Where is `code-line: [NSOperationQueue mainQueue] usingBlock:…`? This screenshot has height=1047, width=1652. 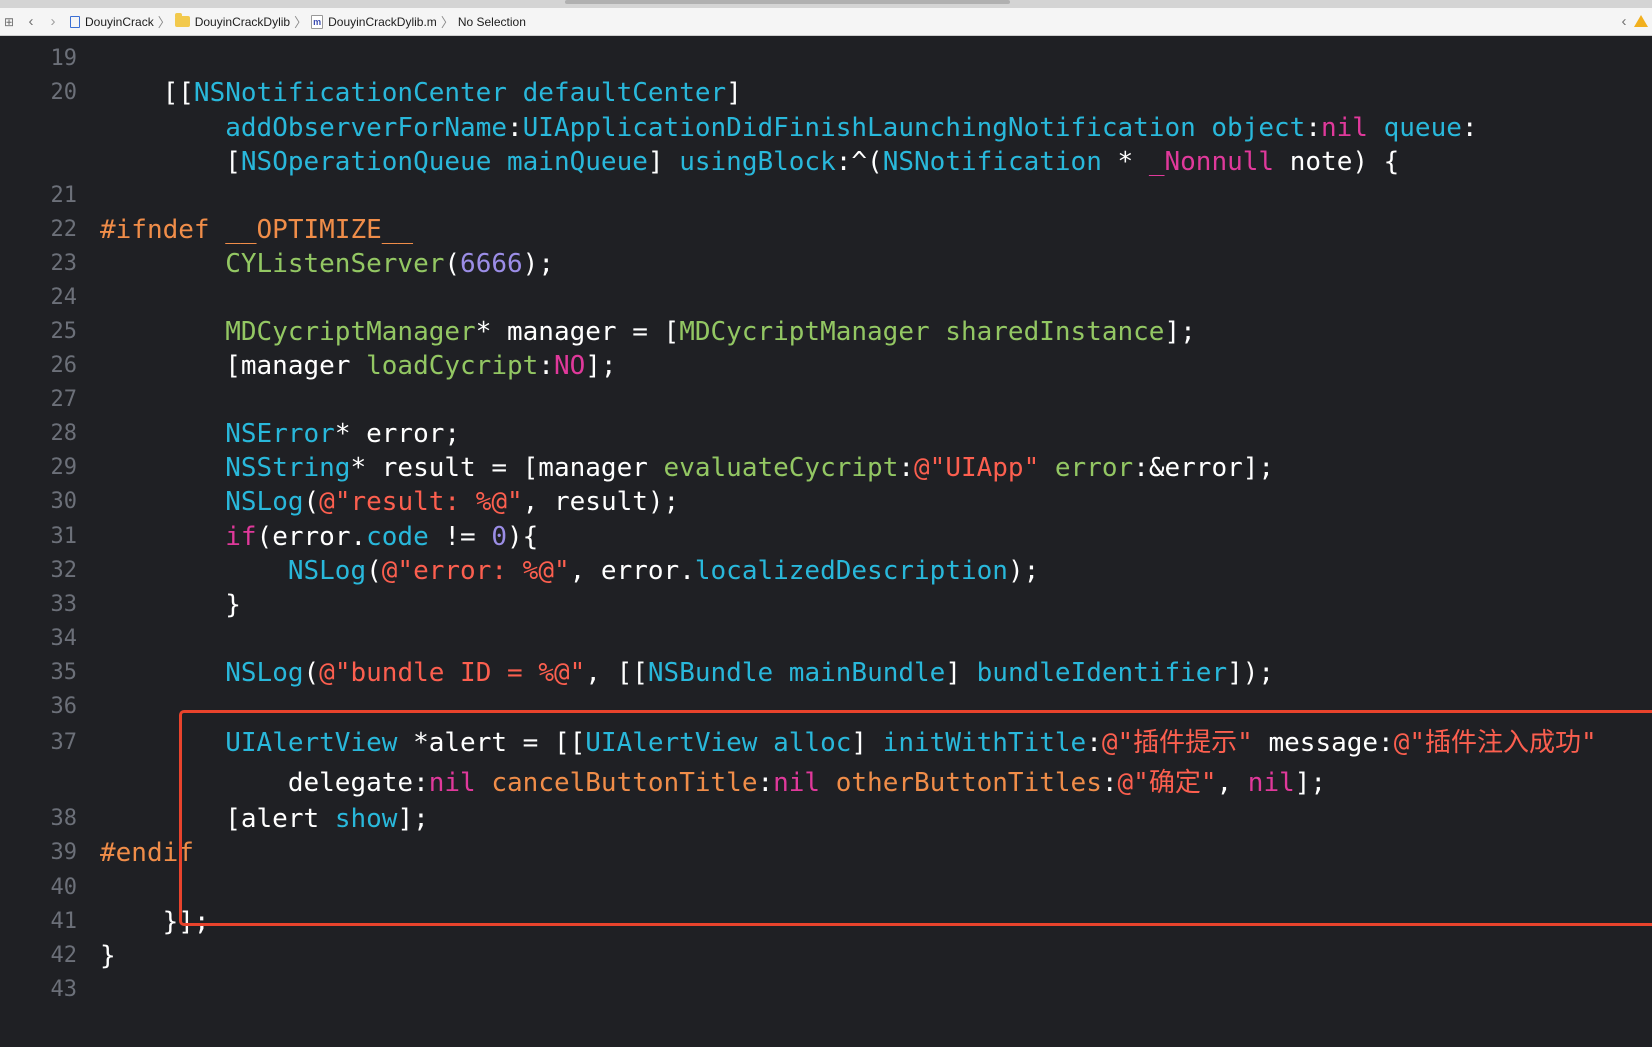 code-line: [NSOperationQueue mainQueue] usingBlock:… is located at coordinates (826, 162).